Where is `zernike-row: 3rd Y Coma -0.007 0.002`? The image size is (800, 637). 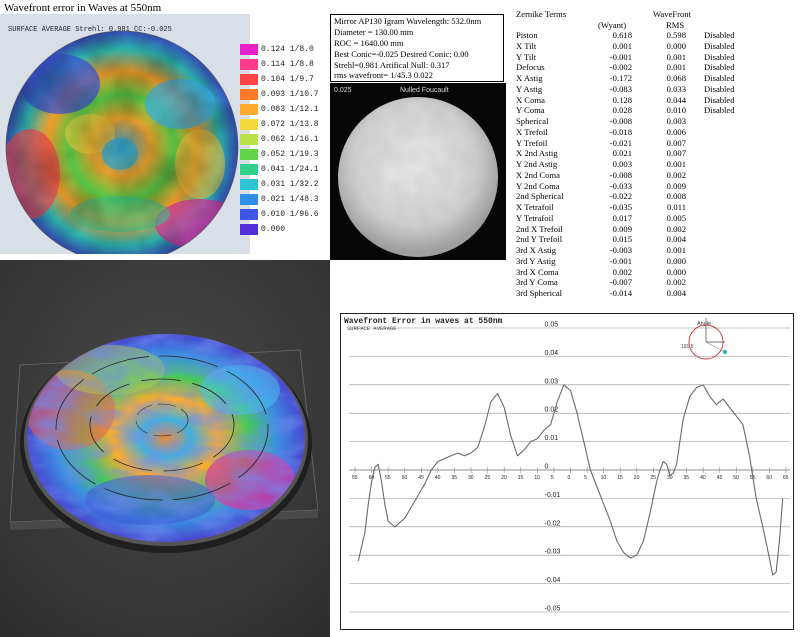
zernike-row: 3rd Y Coma -0.007 0.002 is located at coordinates (658, 282).